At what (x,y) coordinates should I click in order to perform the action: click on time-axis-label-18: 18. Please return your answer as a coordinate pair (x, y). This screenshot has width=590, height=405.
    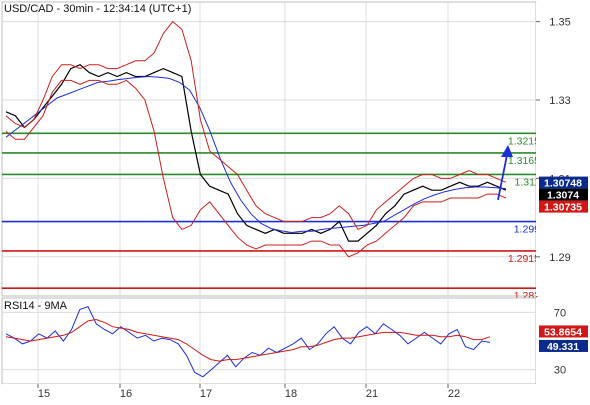
    Looking at the image, I should click on (291, 394).